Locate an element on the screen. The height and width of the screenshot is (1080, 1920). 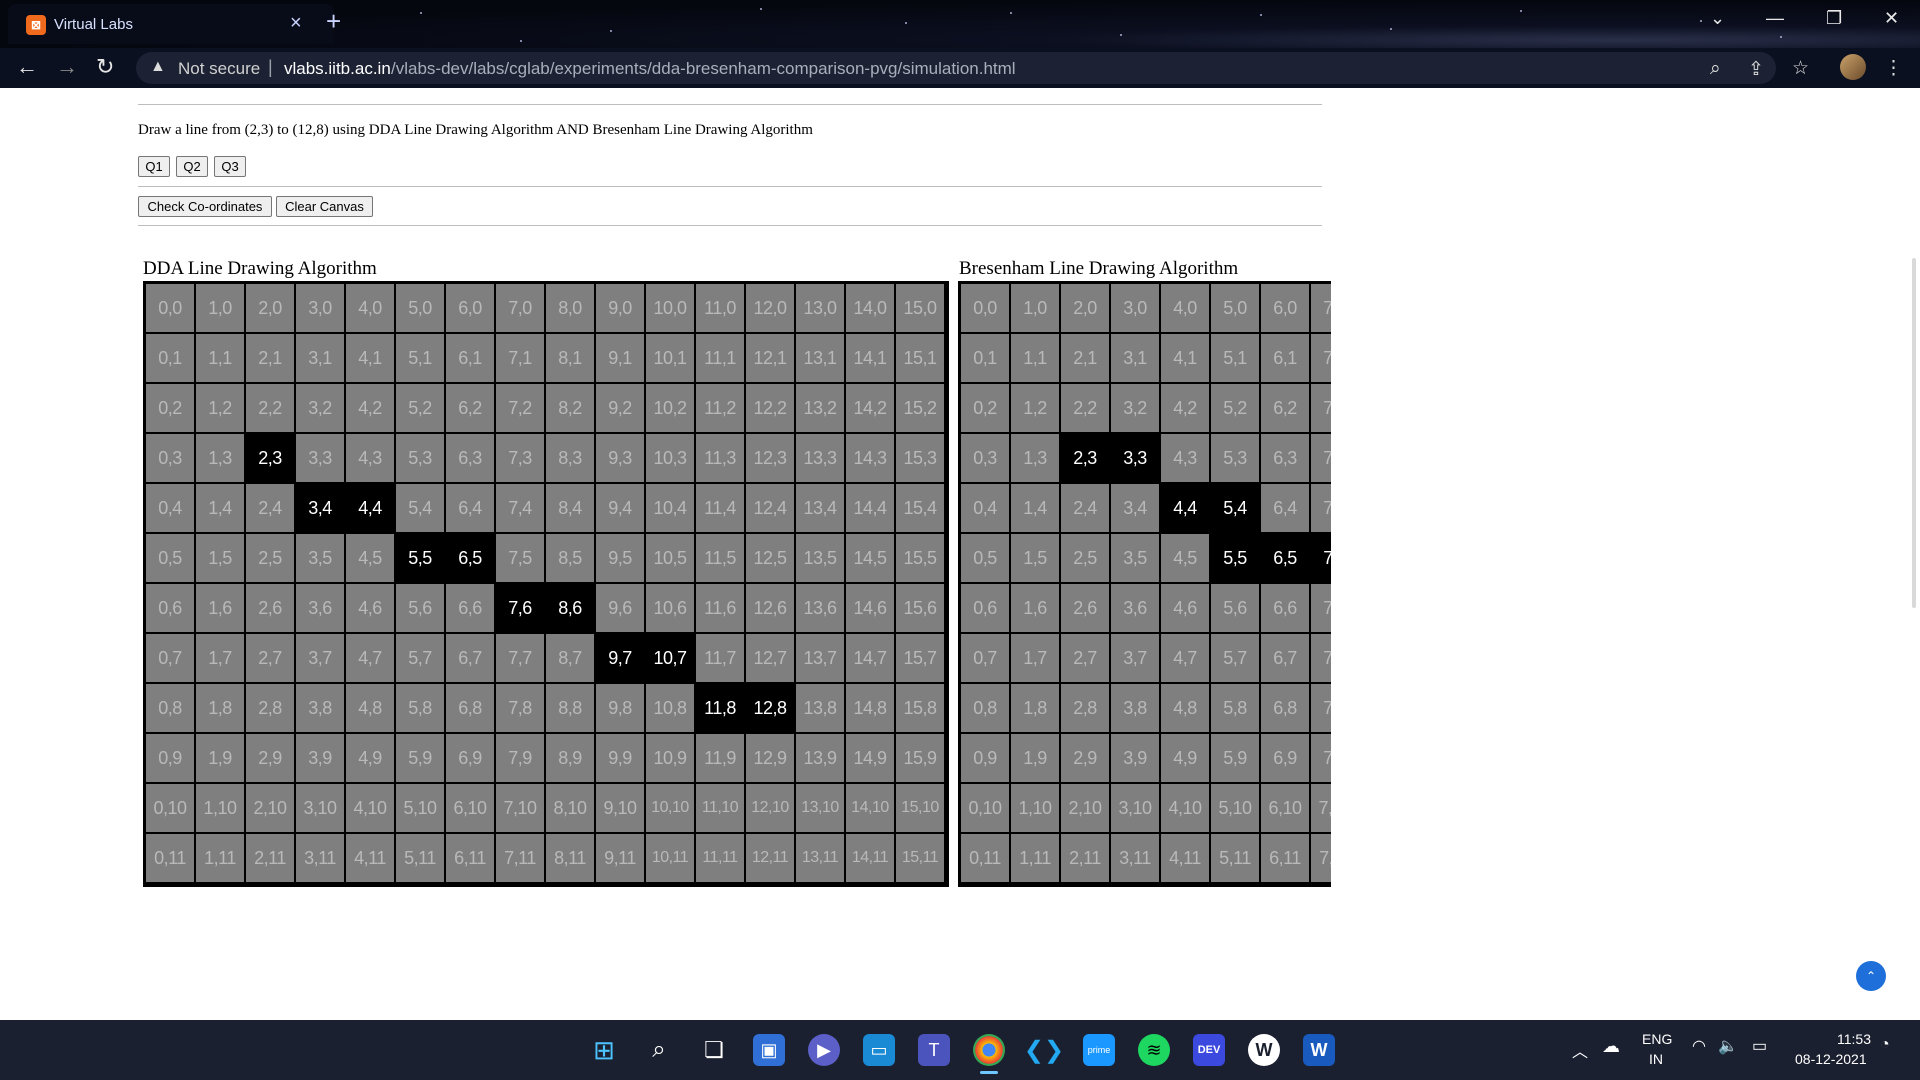
grid-cell: 5,8 is located at coordinates (420, 708).